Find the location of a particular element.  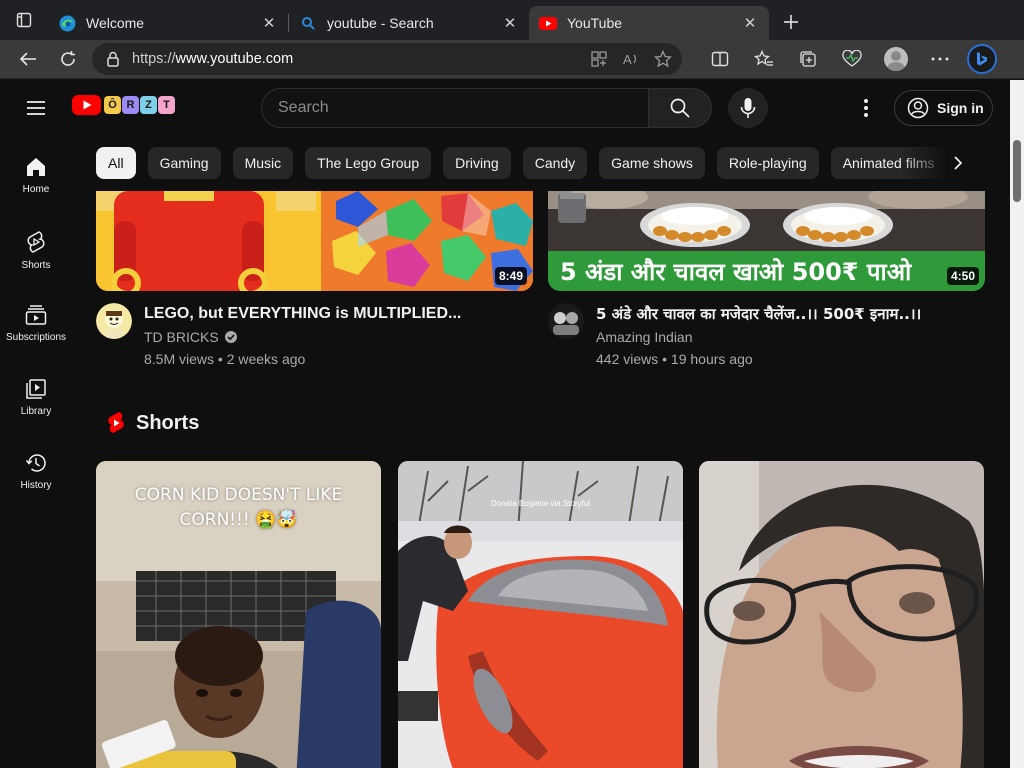

tab-youtube-search: youtube - Search ✕ is located at coordinates (409, 23).